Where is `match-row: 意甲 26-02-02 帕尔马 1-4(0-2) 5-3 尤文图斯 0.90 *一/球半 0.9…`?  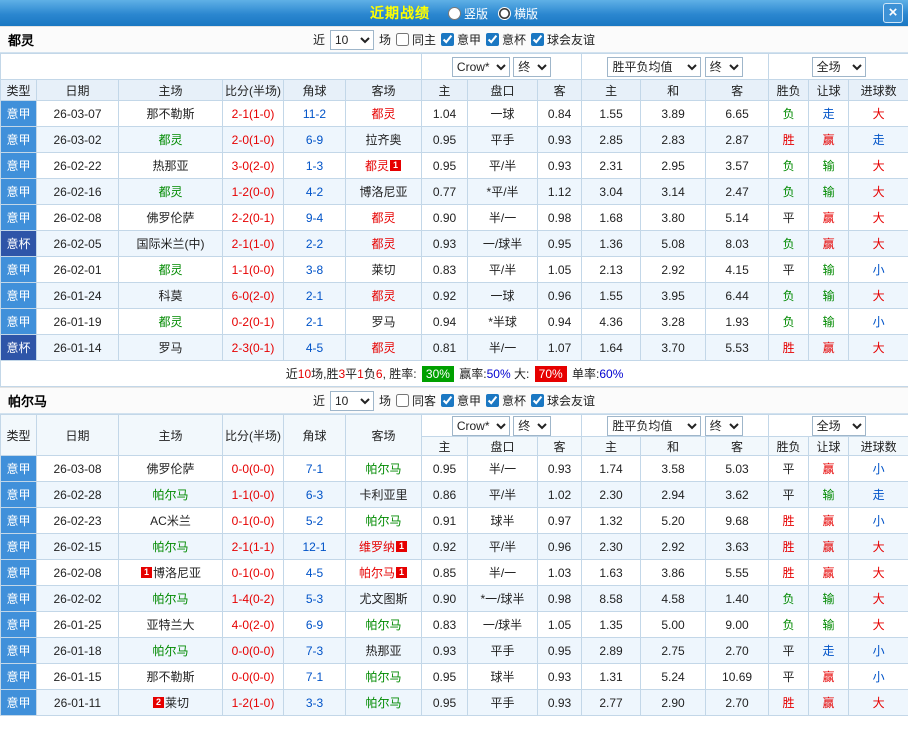
match-row: 意甲 26-02-02 帕尔马 1-4(0-2) 5-3 尤文图斯 0.90 *一/球半 0.9… is located at coordinates (454, 598).